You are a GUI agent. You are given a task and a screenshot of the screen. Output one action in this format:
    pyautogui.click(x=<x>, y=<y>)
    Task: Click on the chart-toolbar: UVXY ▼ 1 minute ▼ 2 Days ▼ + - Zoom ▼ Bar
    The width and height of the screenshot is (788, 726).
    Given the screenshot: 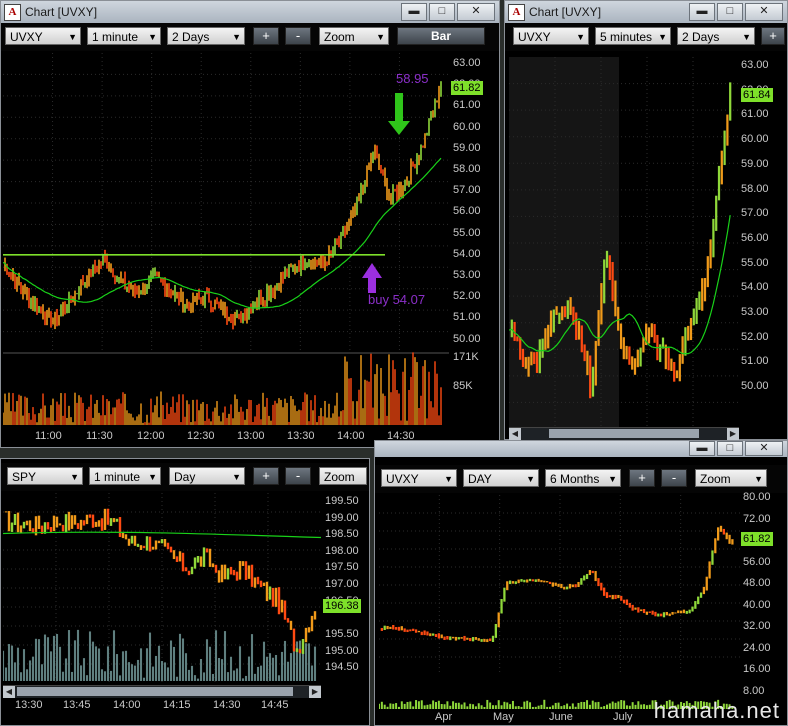 What is the action you would take?
    pyautogui.click(x=250, y=37)
    